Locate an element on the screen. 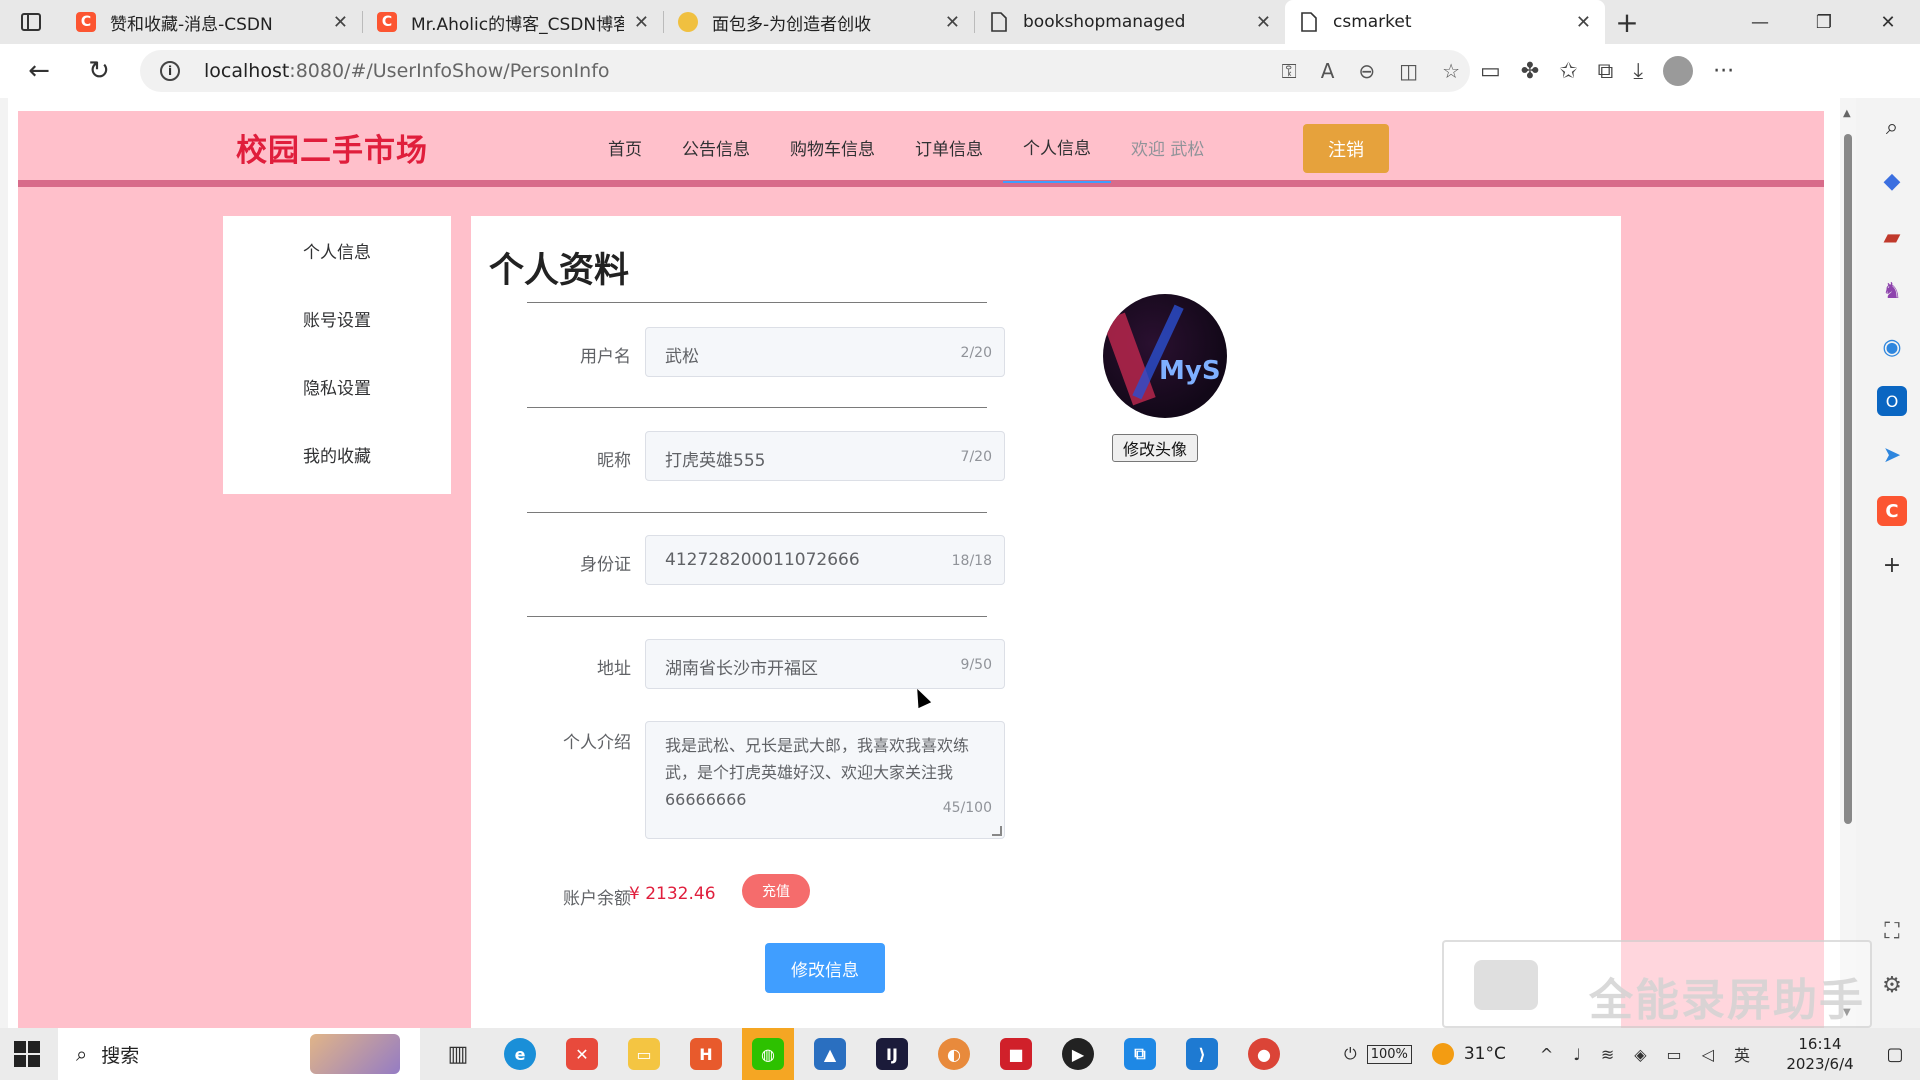 The image size is (1920, 1080). tab-title: 赞和收藏-消息-CSDN is located at coordinates (191, 24).